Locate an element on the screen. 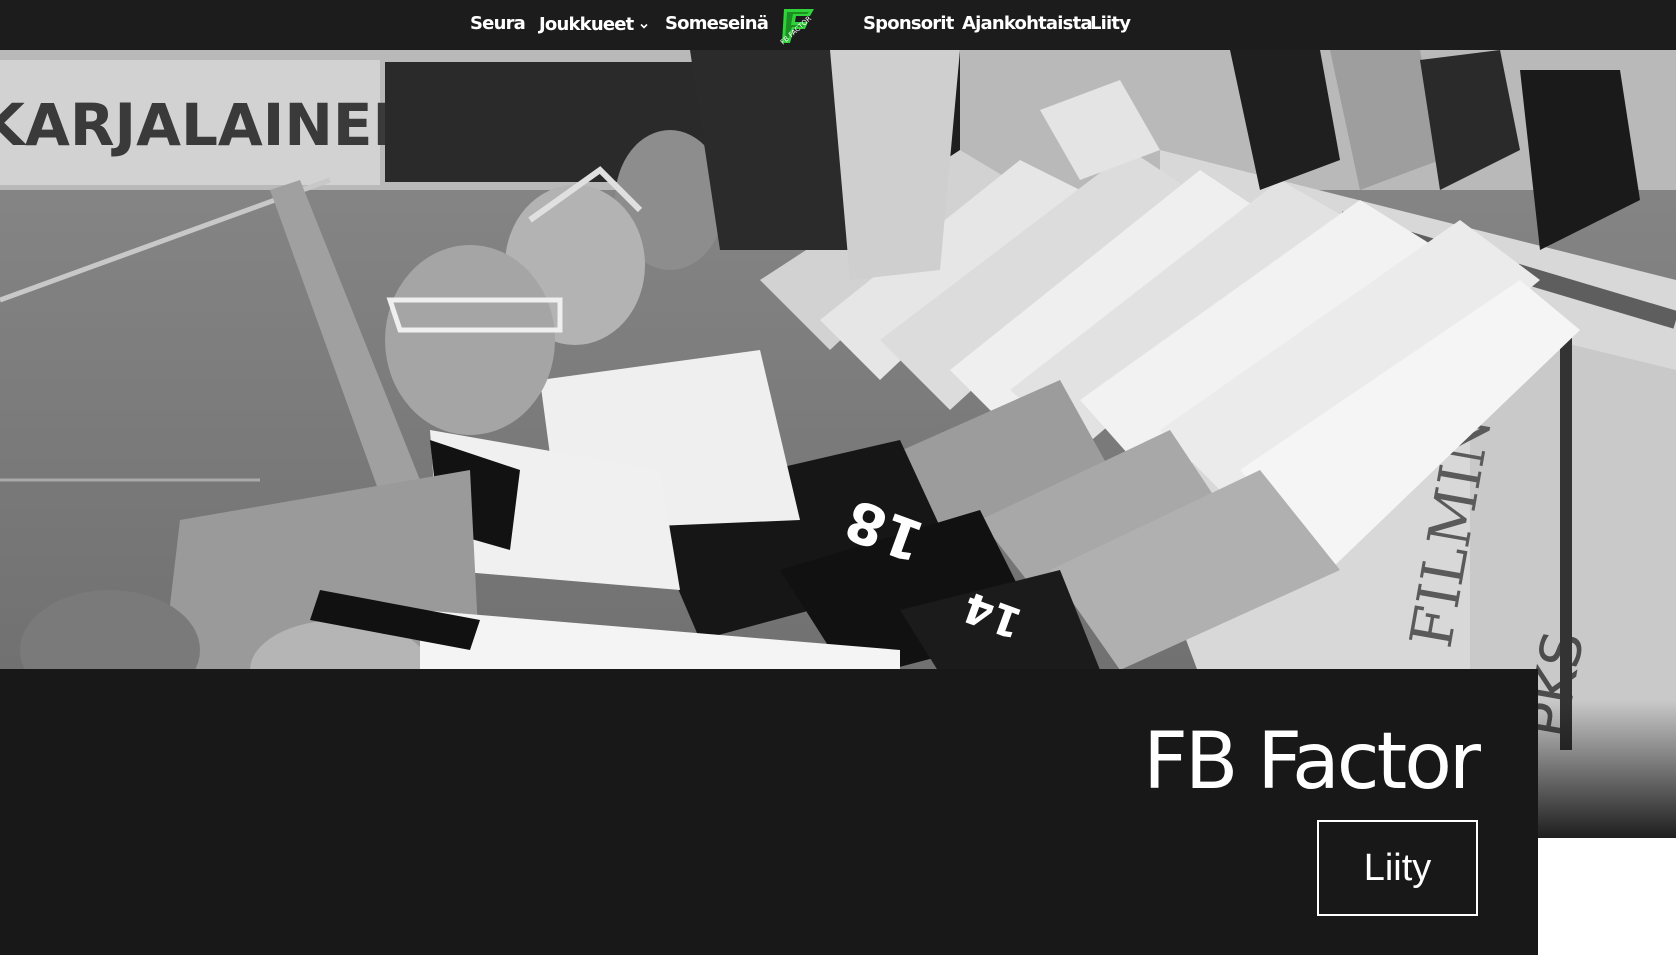 The height and width of the screenshot is (964, 1676). nav-item-someseina: Someseinä is located at coordinates (717, 25).